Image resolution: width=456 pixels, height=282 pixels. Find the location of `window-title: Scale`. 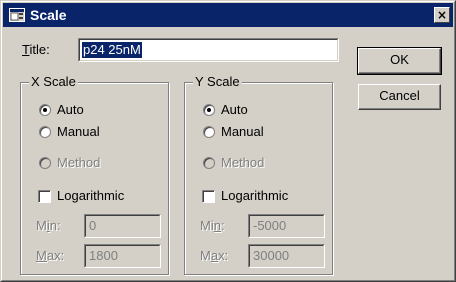

window-title: Scale is located at coordinates (48, 15).